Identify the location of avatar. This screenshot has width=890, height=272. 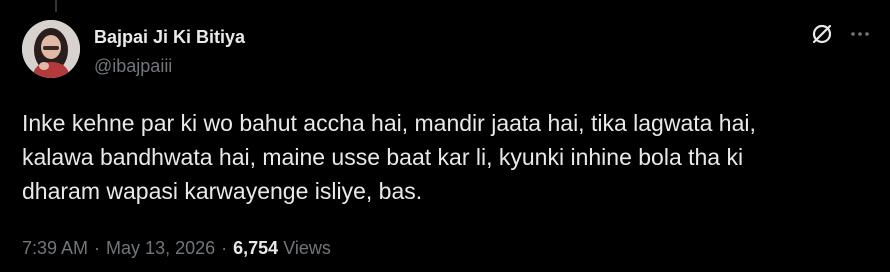
(51, 49).